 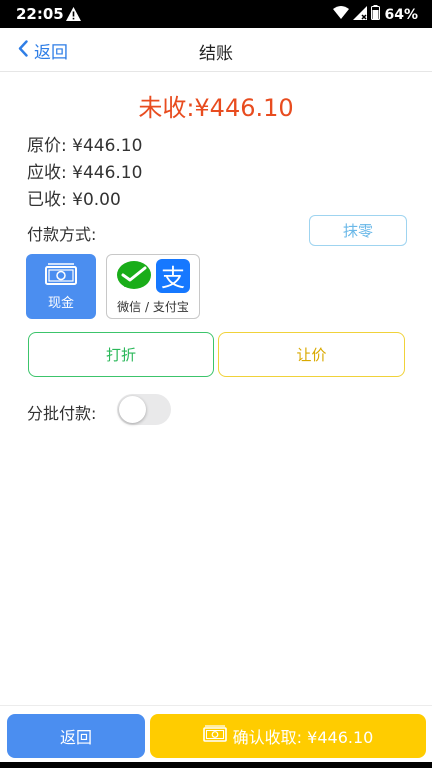 I want to click on svg-text: 支, so click(x=173, y=278).